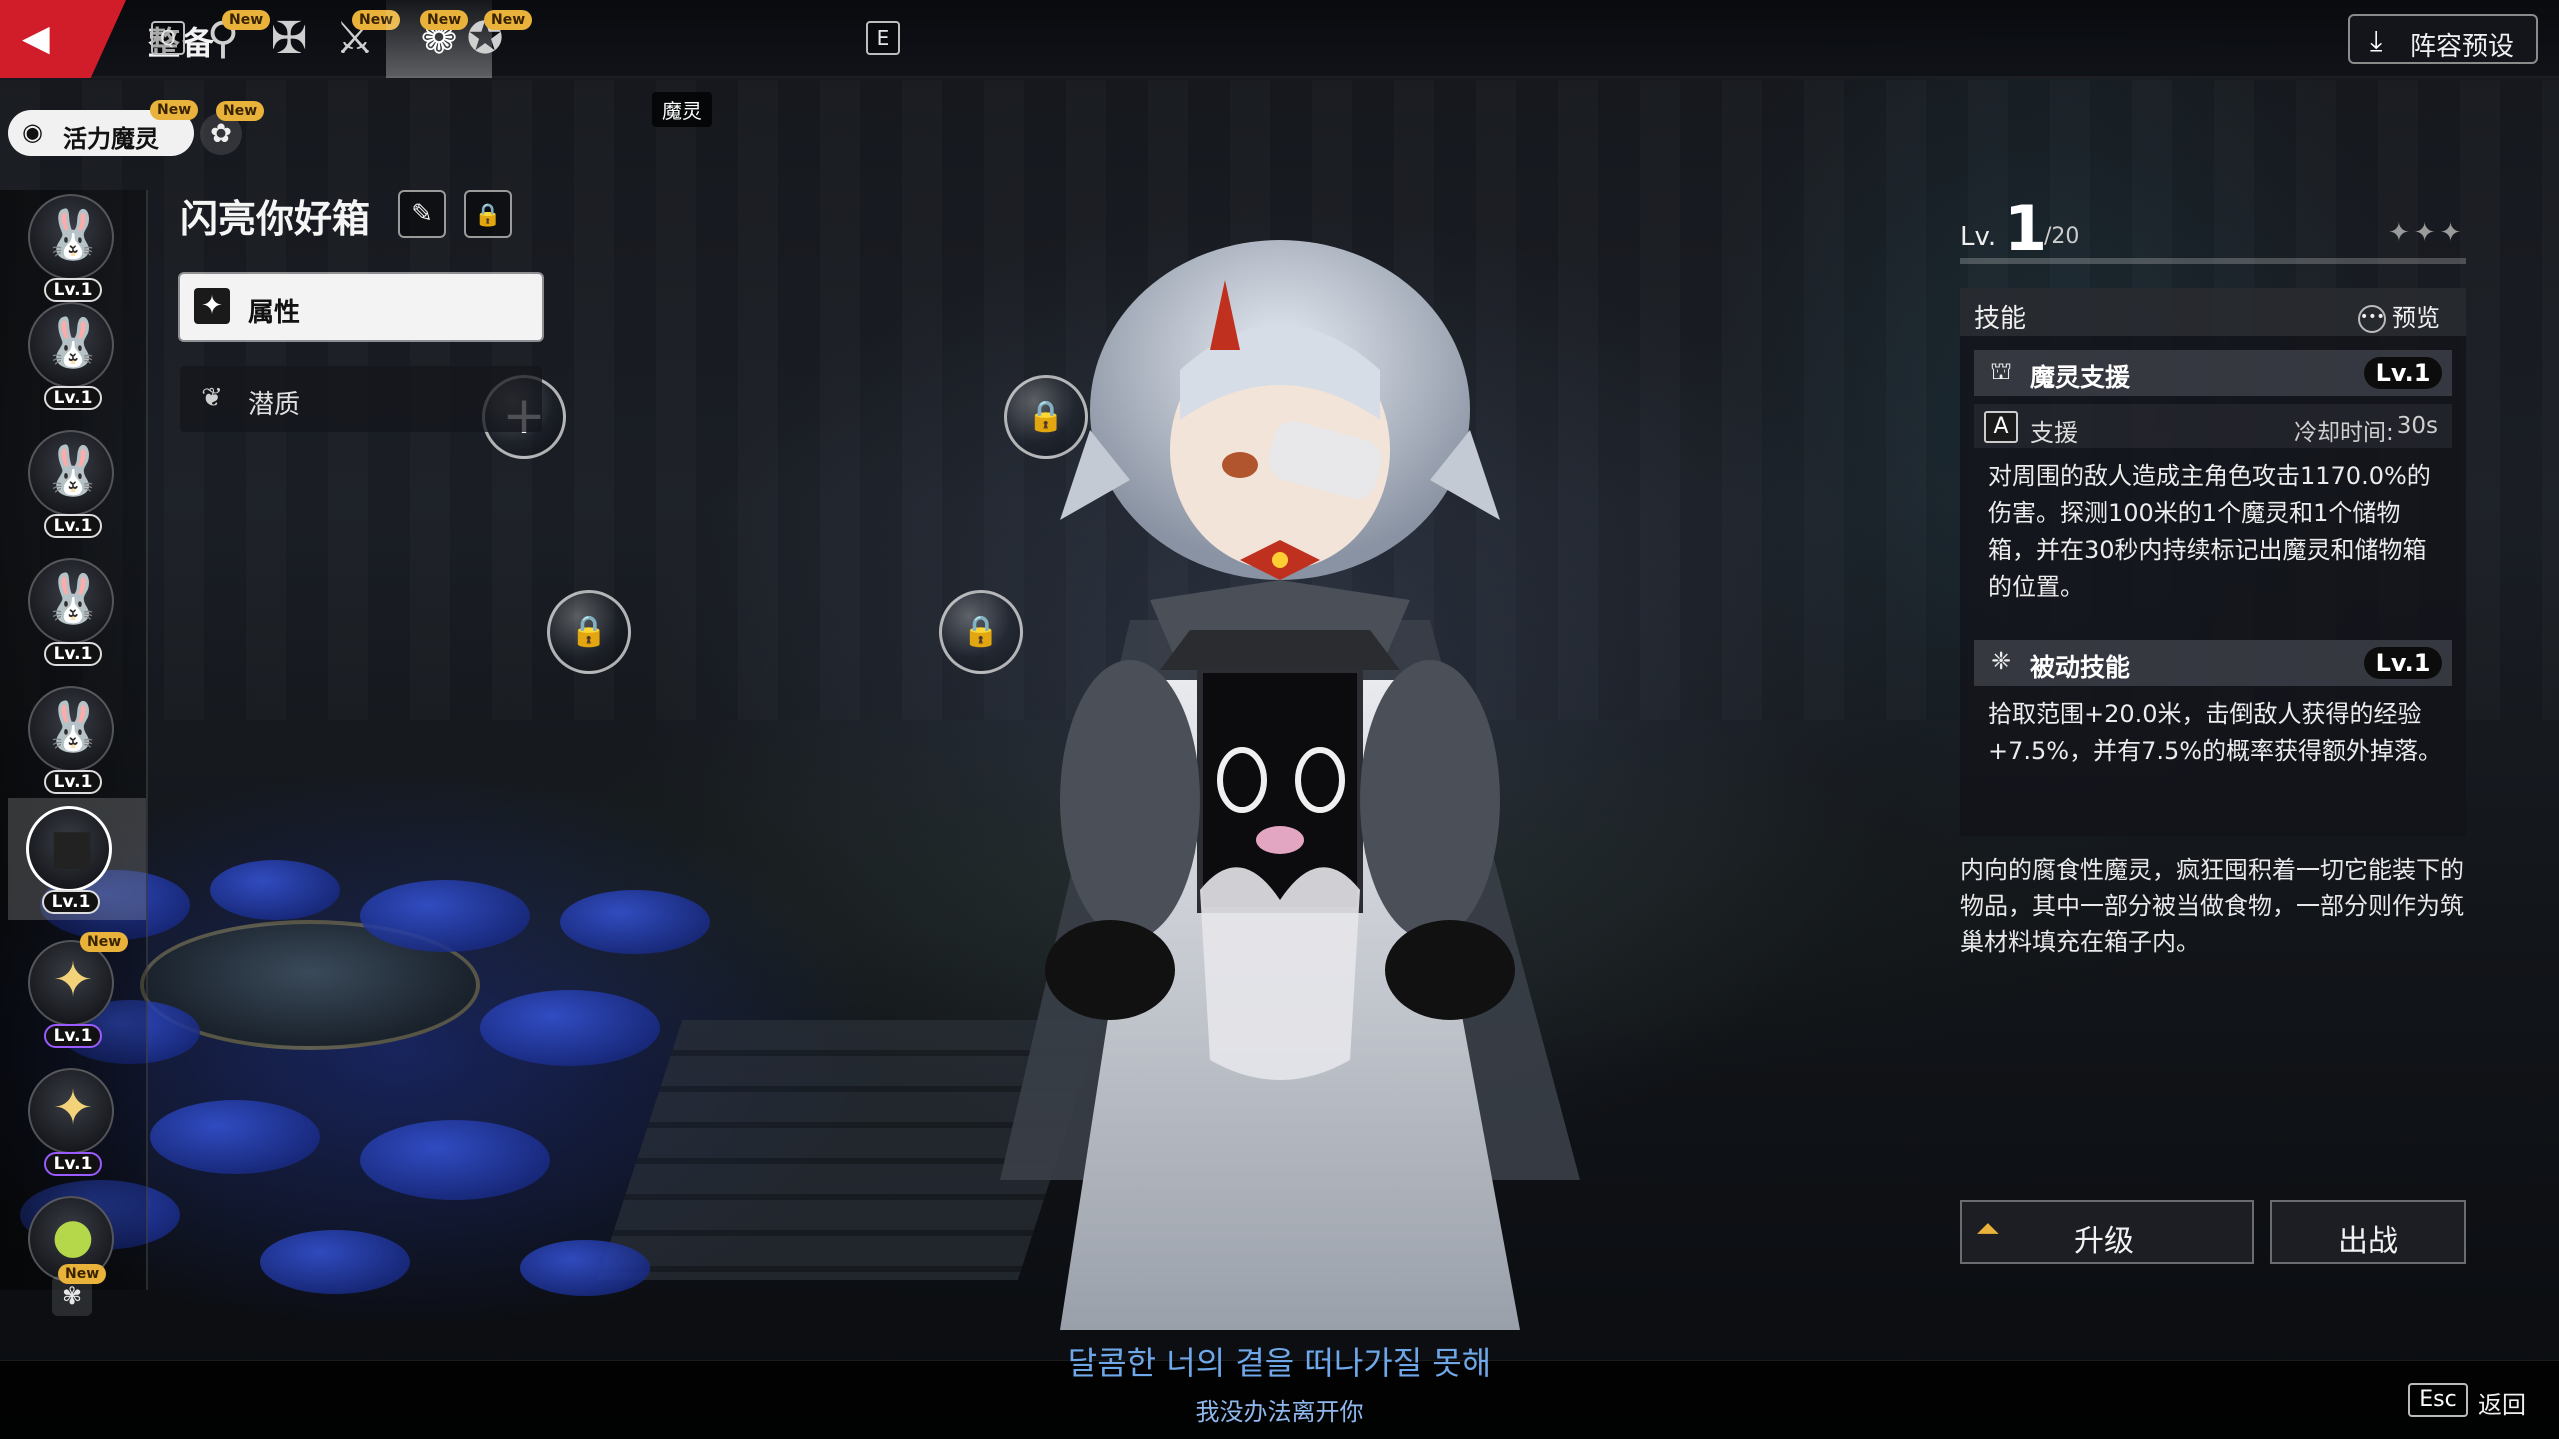 This screenshot has width=2559, height=1439. Describe the element at coordinates (2213, 373) in the screenshot. I see `active-skill-header: ⛫ 魔灵支援 Lv.1` at that location.